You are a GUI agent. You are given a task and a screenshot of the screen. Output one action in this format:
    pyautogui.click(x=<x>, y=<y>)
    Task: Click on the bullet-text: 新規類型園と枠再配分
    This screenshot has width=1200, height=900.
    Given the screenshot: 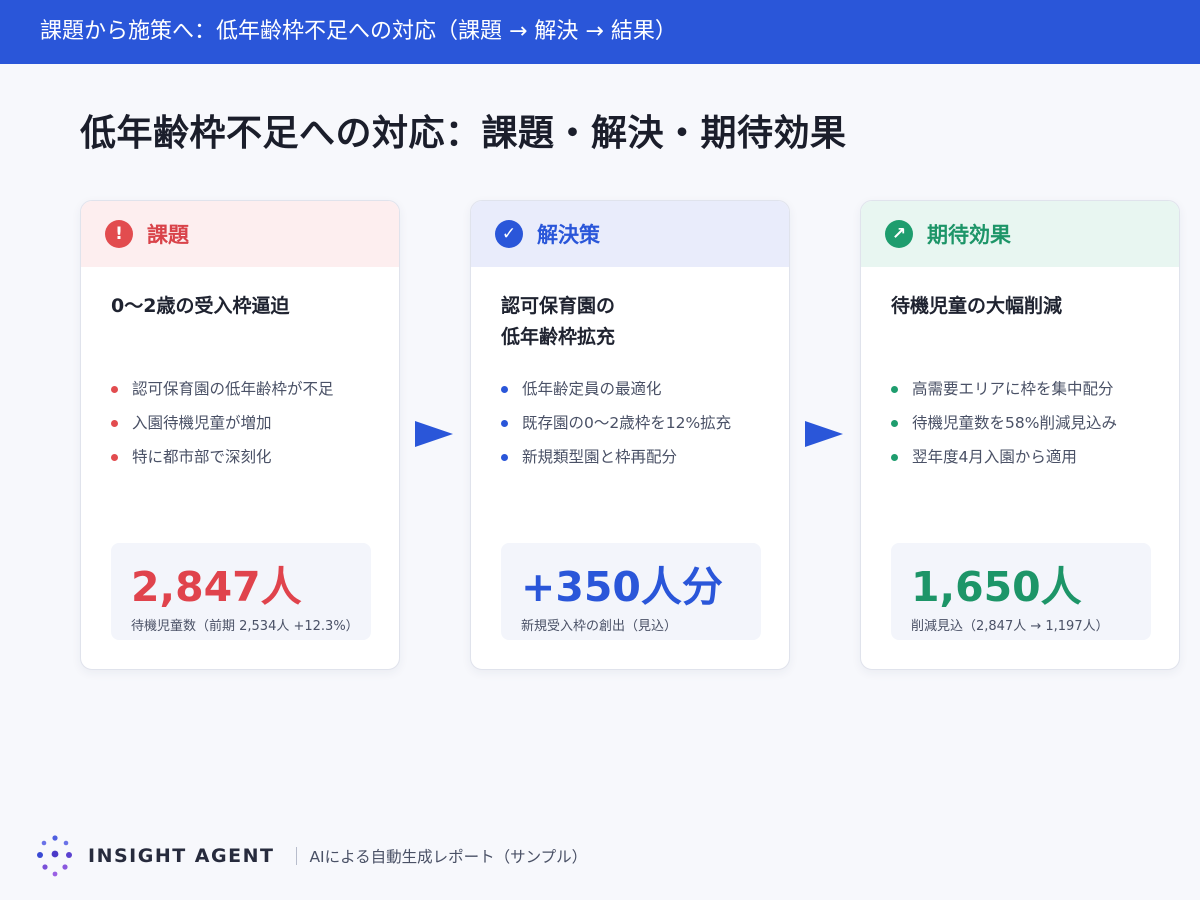 What is the action you would take?
    pyautogui.click(x=600, y=457)
    